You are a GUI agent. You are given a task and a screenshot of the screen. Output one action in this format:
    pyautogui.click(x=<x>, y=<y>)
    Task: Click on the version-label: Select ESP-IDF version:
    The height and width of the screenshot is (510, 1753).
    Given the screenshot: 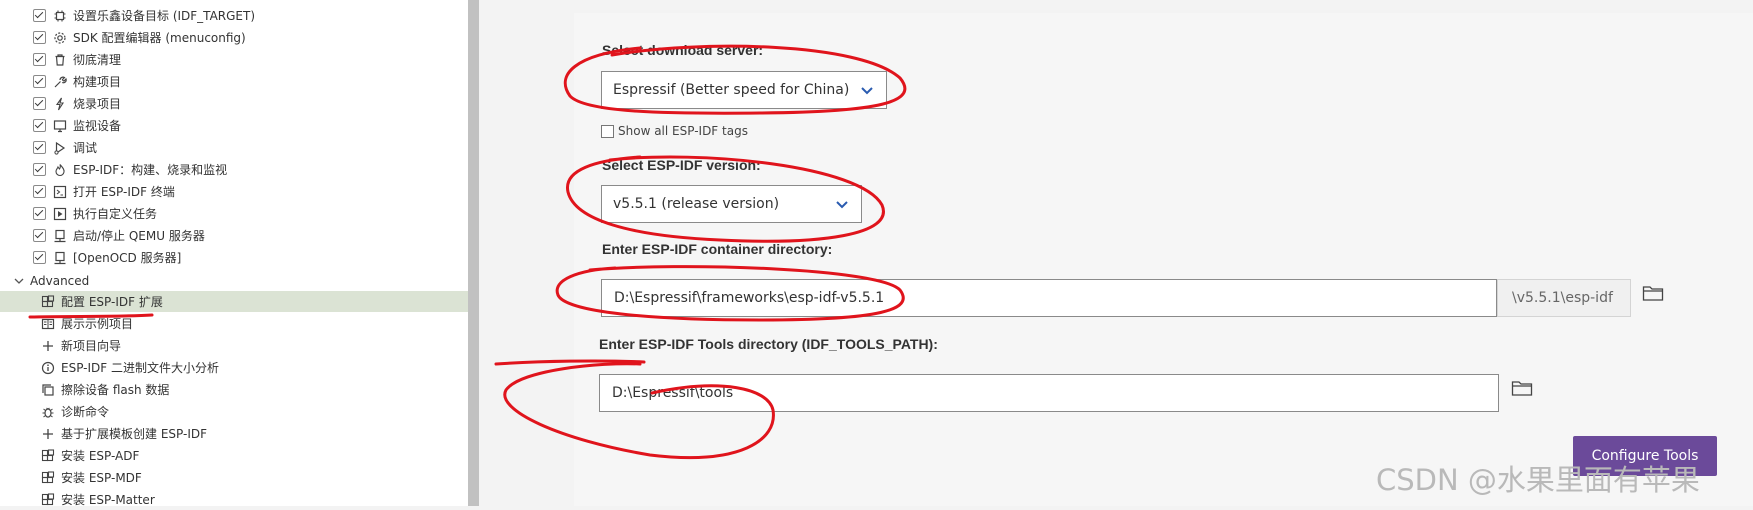 What is the action you would take?
    pyautogui.click(x=681, y=165)
    